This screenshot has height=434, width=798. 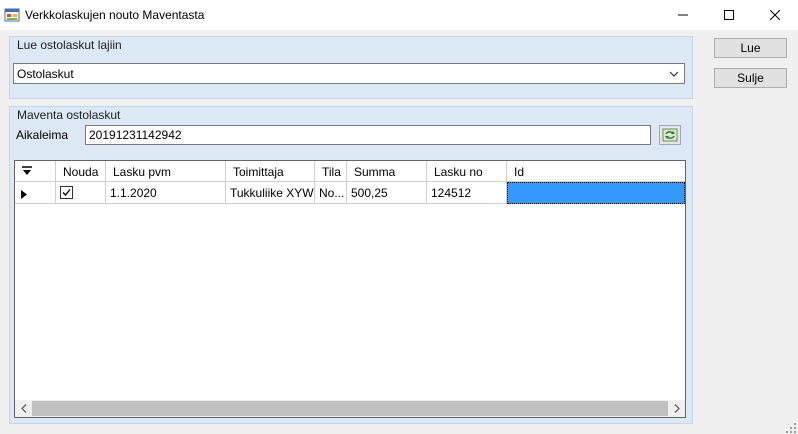 I want to click on timestamp-label: Aikaleima, so click(x=42, y=135).